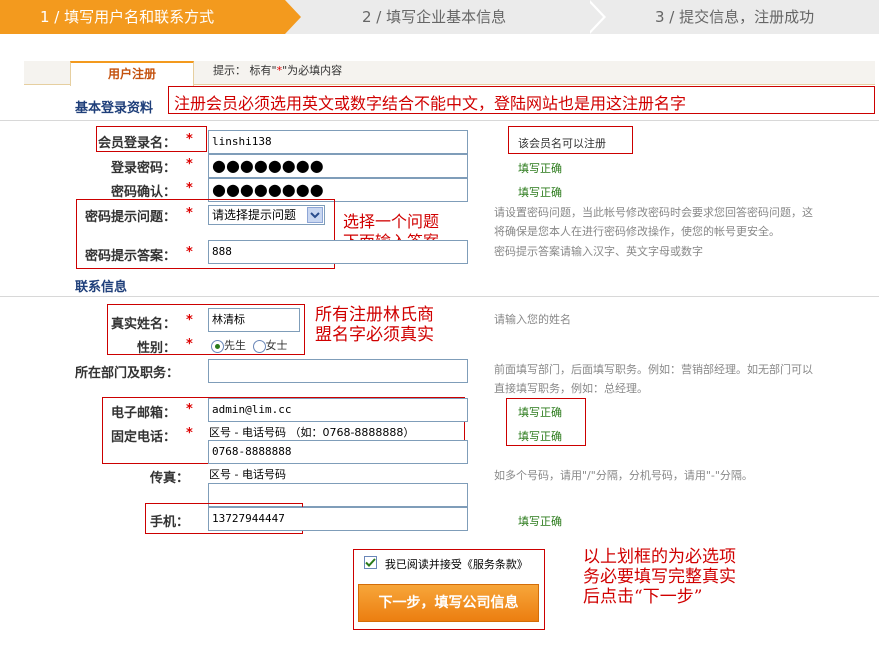  What do you see at coordinates (189, 213) in the screenshot?
I see `question-required: *` at bounding box center [189, 213].